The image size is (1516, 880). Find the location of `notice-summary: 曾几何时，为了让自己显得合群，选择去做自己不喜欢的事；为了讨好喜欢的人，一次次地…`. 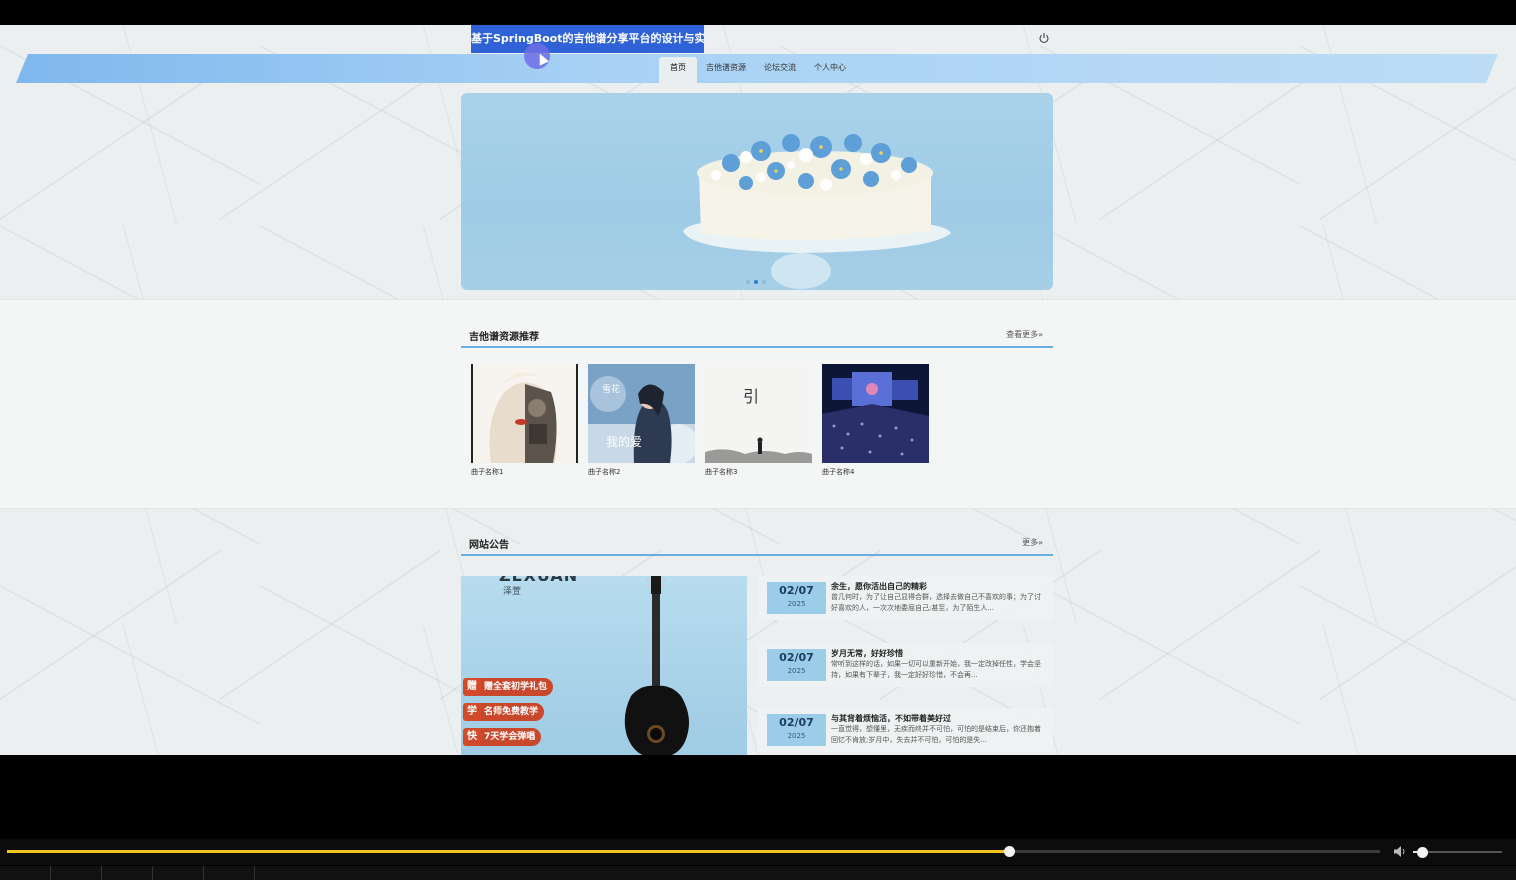

notice-summary: 曾几何时，为了让自己显得合群，选择去做自己不喜欢的事；为了讨好喜欢的人，一次次地… is located at coordinates (936, 602).